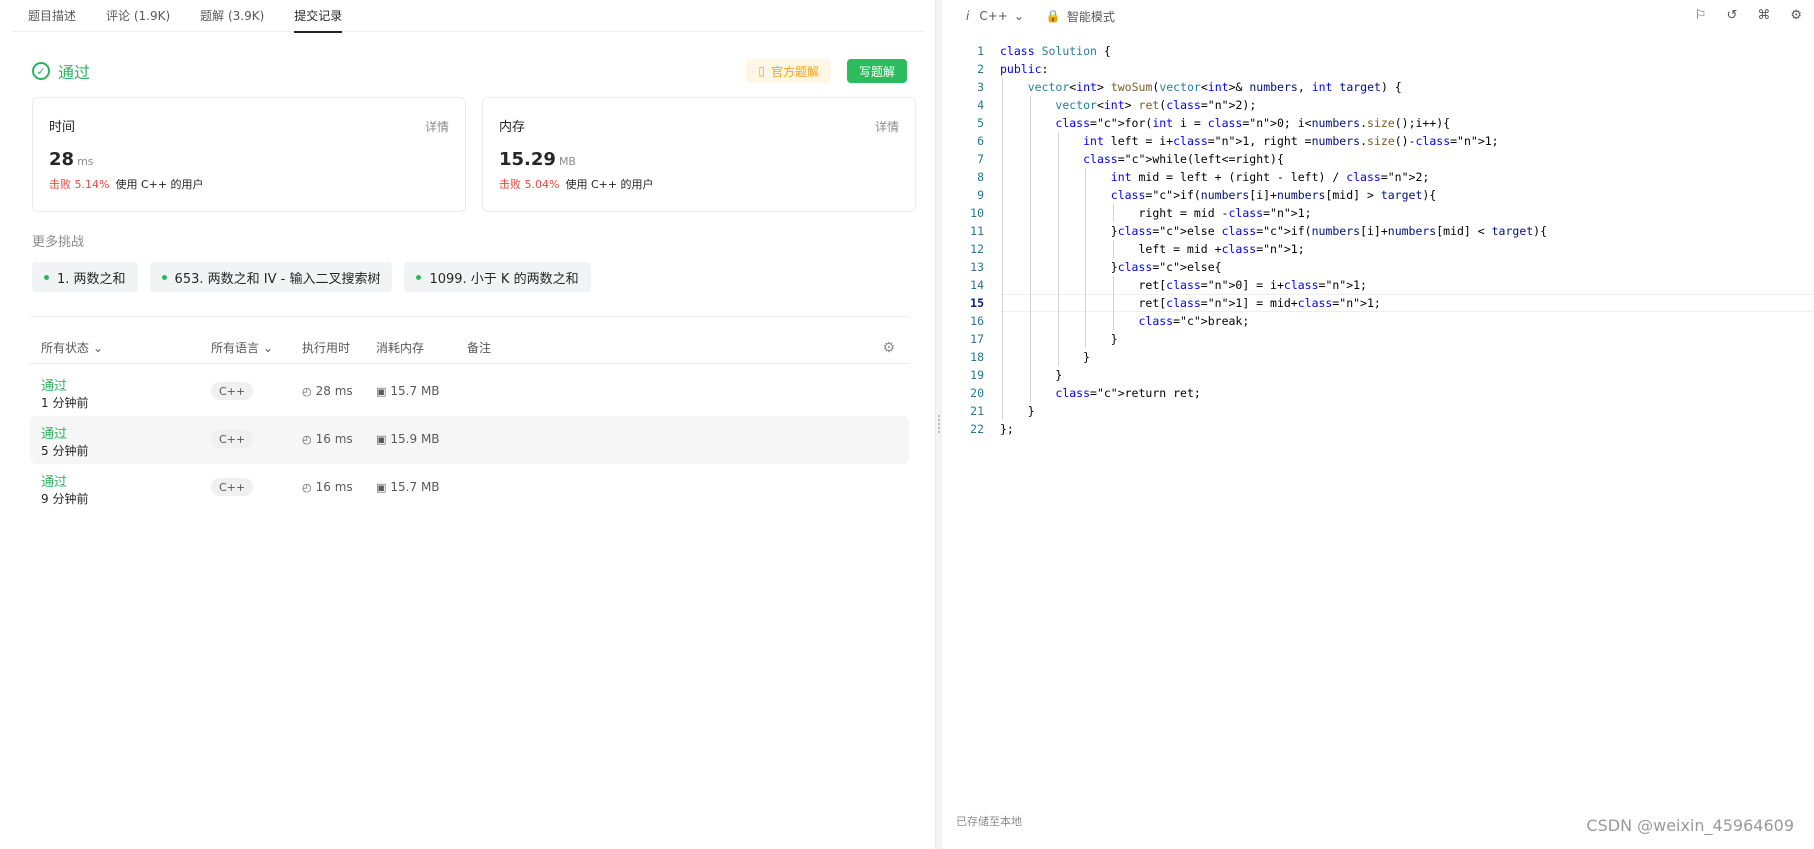  I want to click on tab-description: 题目描述, so click(52, 16).